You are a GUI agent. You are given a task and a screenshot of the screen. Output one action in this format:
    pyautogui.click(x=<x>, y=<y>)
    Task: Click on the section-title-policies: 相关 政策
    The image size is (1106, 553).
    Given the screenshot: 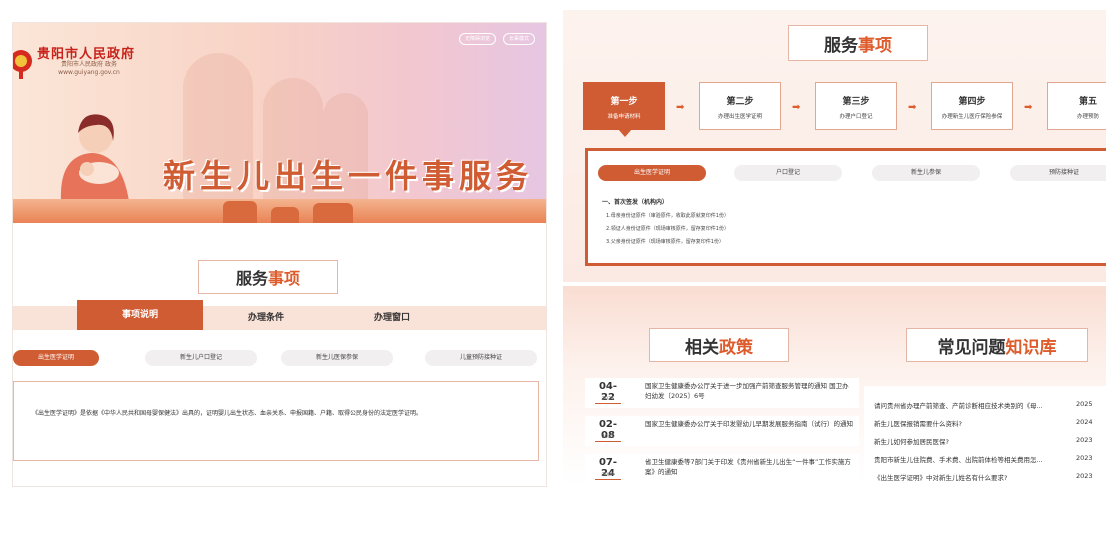 What is the action you would take?
    pyautogui.click(x=719, y=345)
    